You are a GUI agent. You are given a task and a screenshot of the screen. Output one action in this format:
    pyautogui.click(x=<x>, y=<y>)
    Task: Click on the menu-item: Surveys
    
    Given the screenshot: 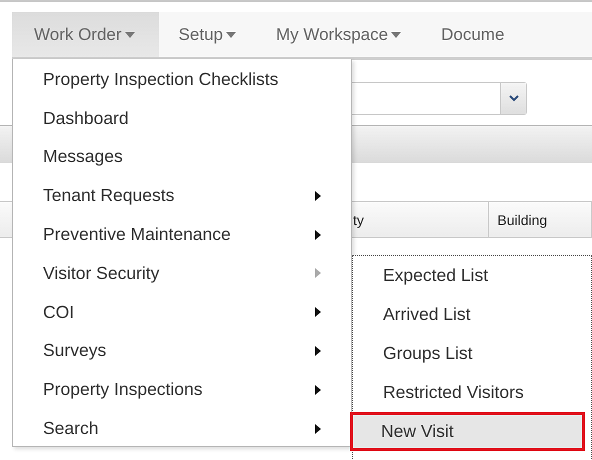 What is the action you would take?
    pyautogui.click(x=182, y=351)
    